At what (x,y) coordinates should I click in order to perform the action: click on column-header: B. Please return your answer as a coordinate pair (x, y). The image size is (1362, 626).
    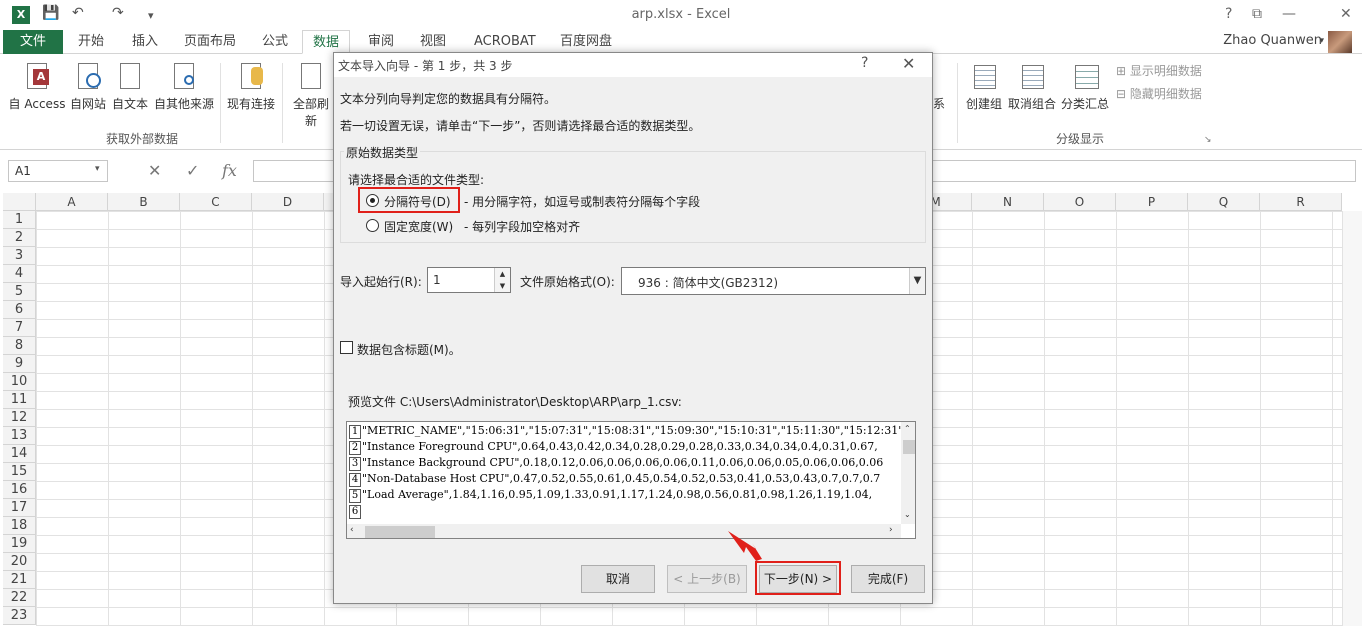
    Looking at the image, I should click on (144, 202).